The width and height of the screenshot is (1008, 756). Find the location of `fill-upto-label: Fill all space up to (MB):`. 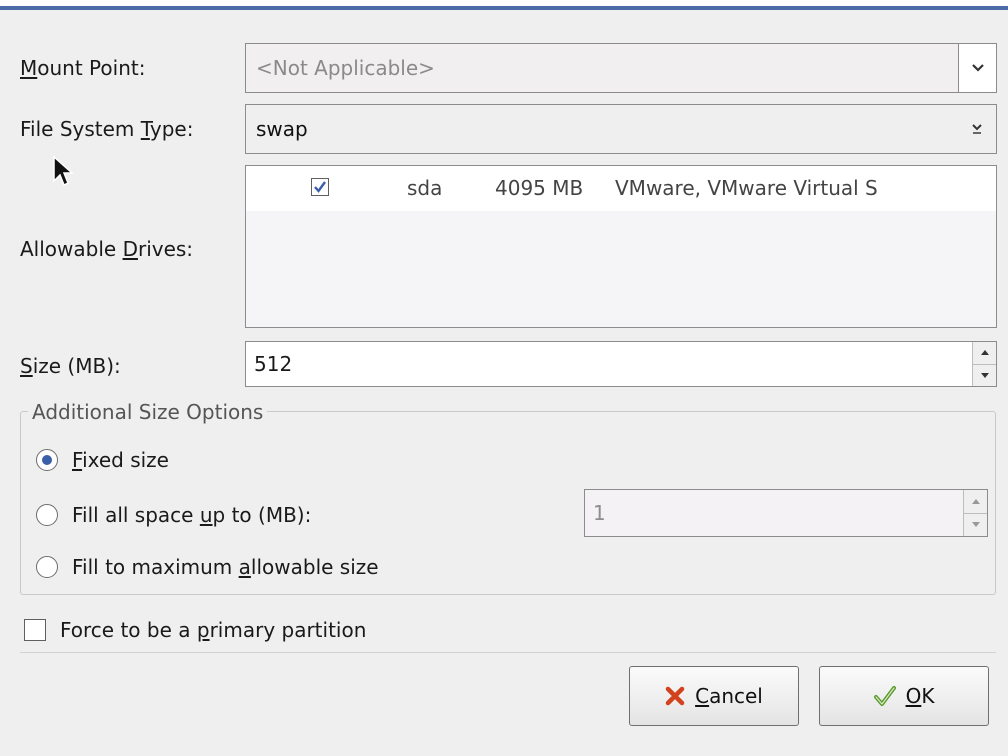

fill-upto-label: Fill all space up to (MB): is located at coordinates (191, 515).